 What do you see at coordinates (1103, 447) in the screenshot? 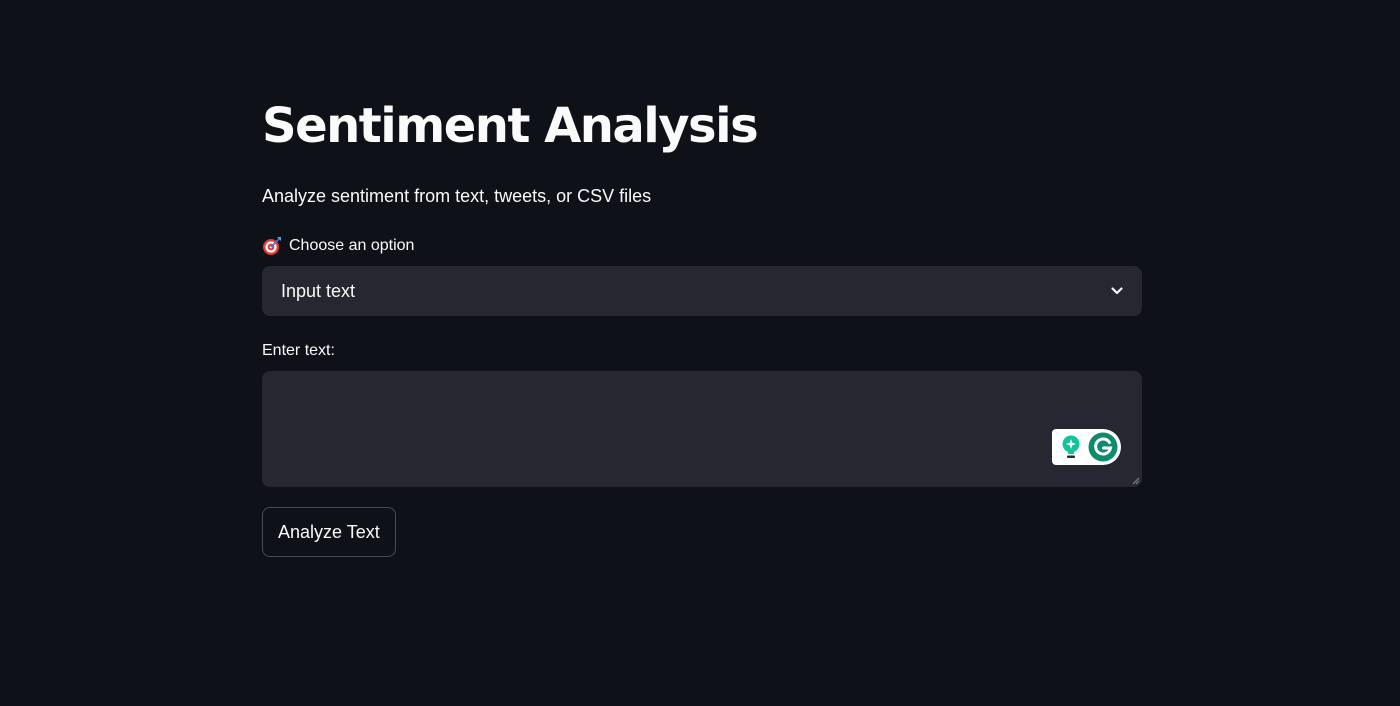
I see `grammarly-logo-icon` at bounding box center [1103, 447].